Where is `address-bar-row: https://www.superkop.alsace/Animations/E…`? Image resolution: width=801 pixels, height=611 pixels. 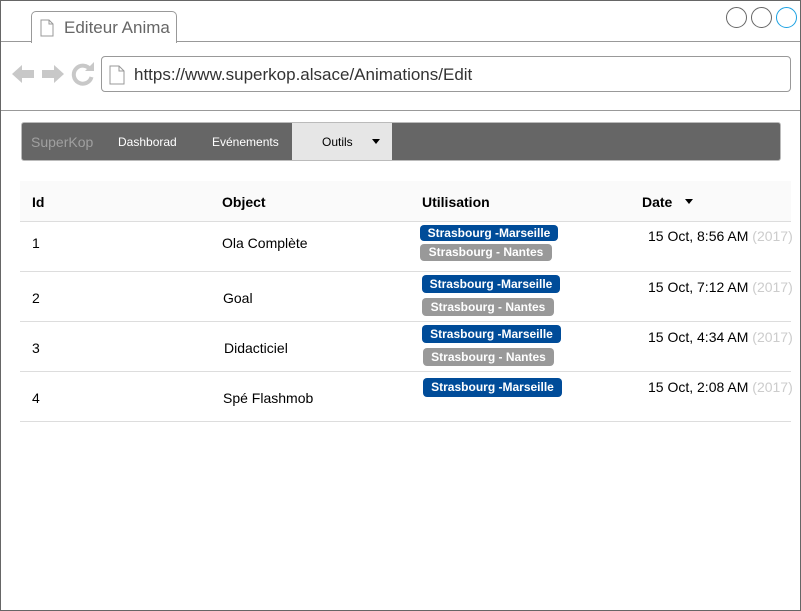 address-bar-row: https://www.superkop.alsace/Animations/E… is located at coordinates (400, 76).